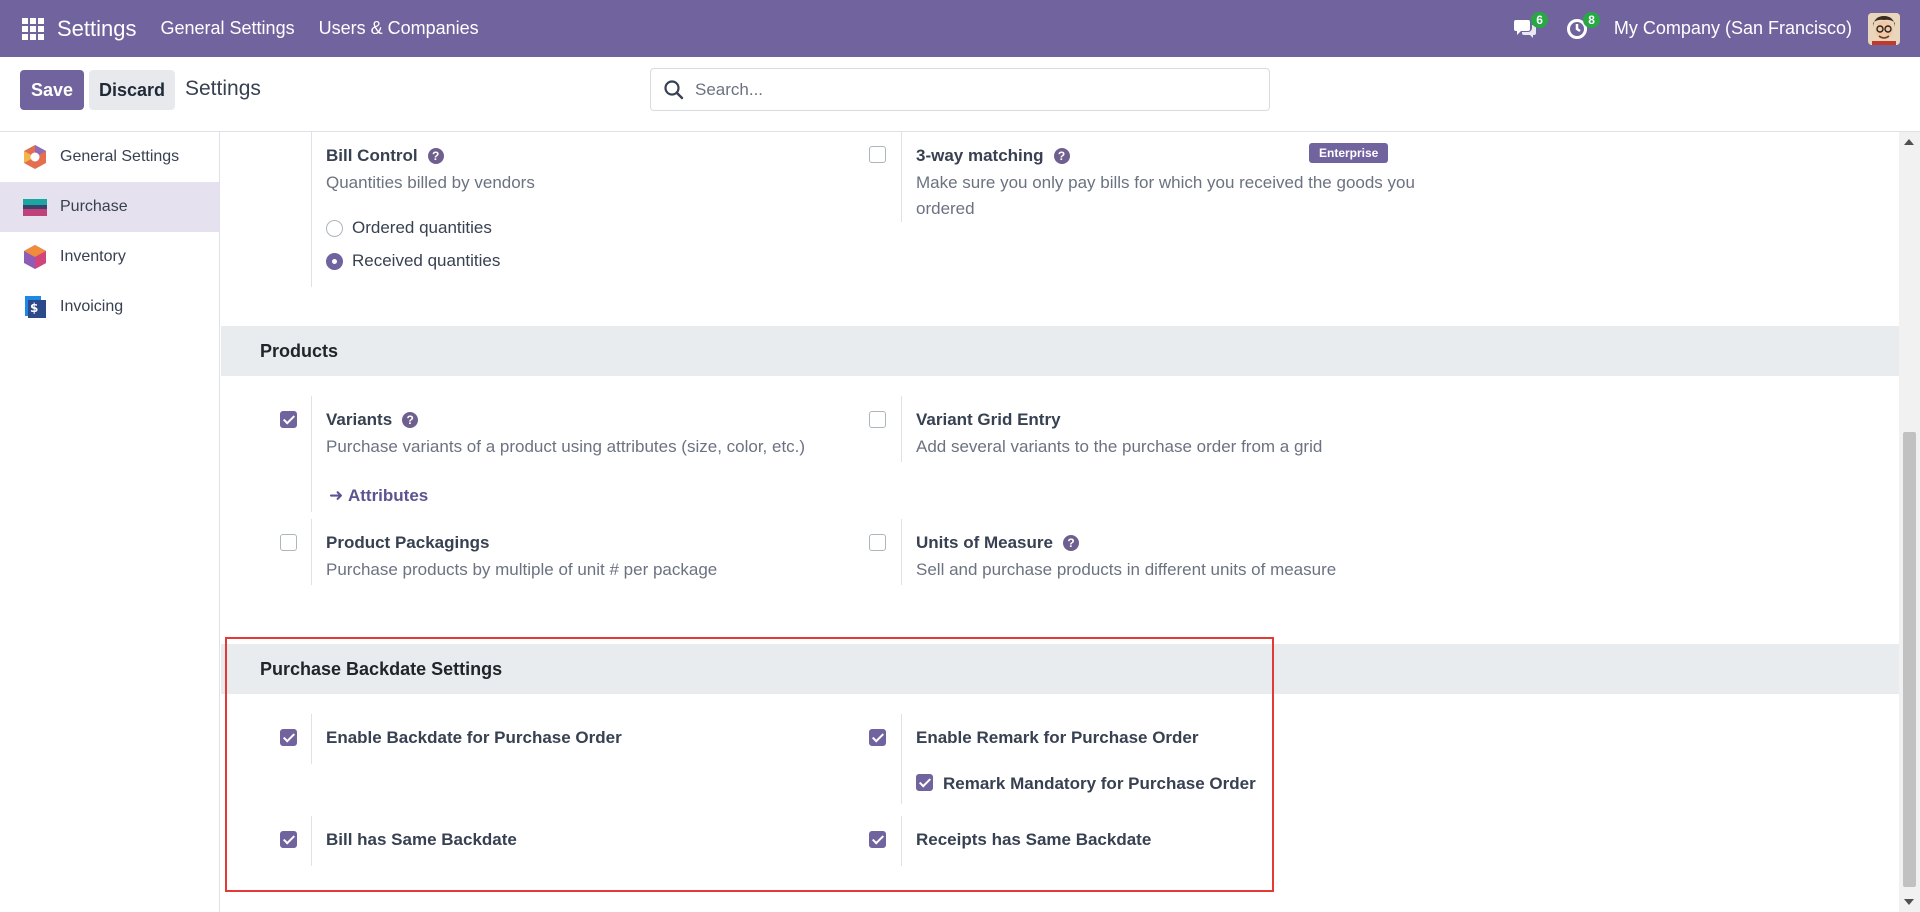 Image resolution: width=1920 pixels, height=912 pixels. Describe the element at coordinates (94, 206) in the screenshot. I see `sidebar-item-label: Purchase` at that location.